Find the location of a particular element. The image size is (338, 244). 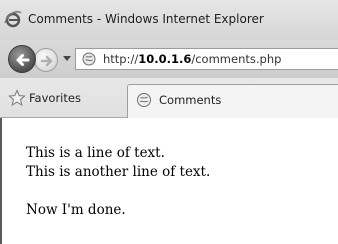

tab-comments: Comments is located at coordinates (232, 101).